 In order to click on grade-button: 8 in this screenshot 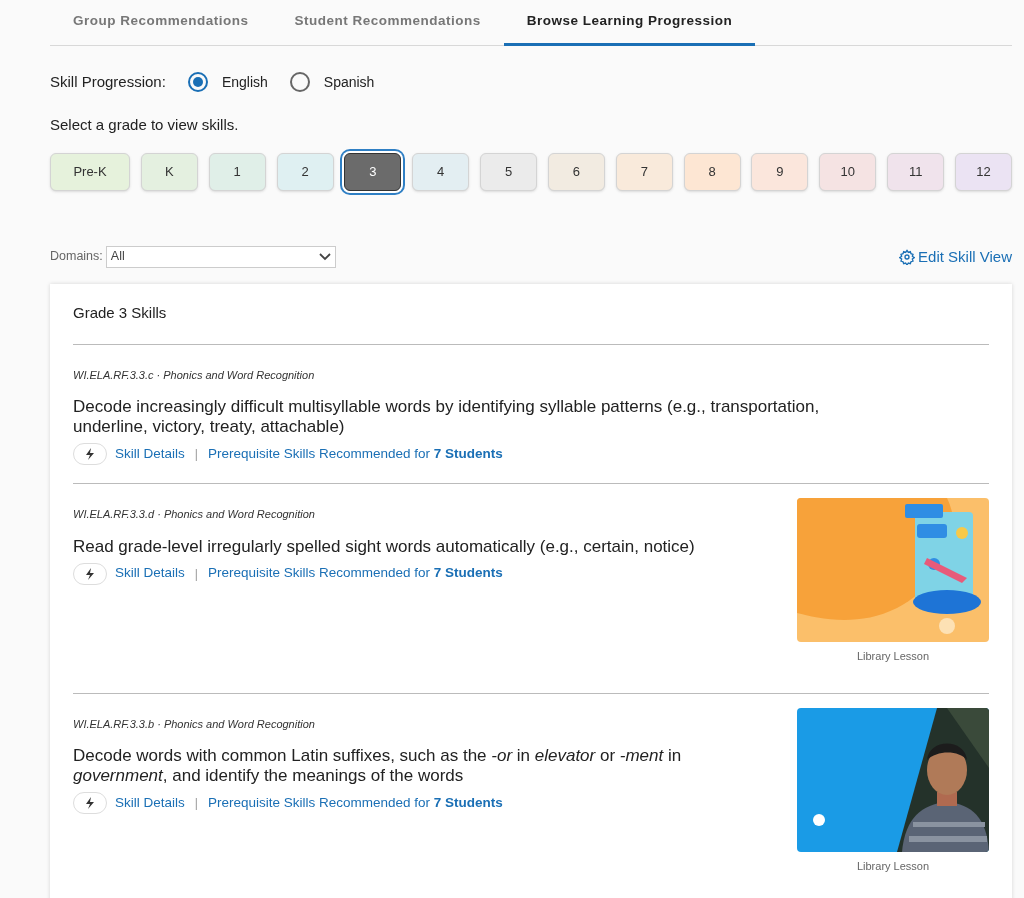, I will do `click(712, 171)`.